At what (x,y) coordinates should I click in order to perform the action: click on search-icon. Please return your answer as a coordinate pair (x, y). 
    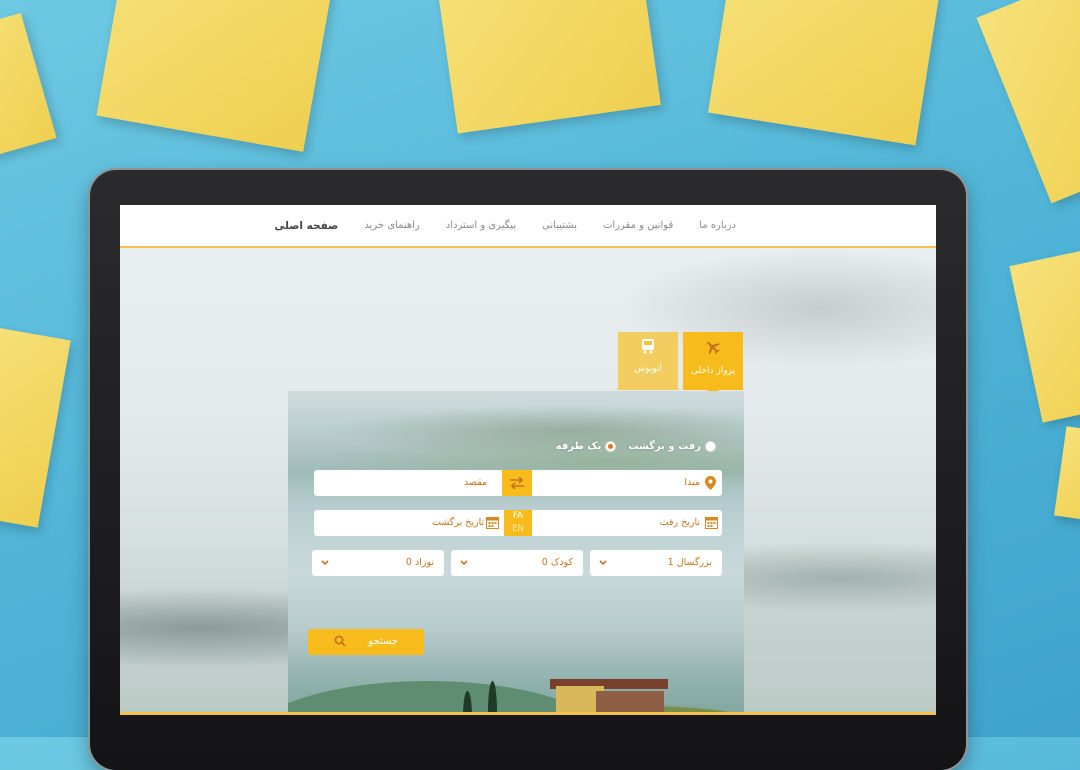
    Looking at the image, I should click on (340, 642).